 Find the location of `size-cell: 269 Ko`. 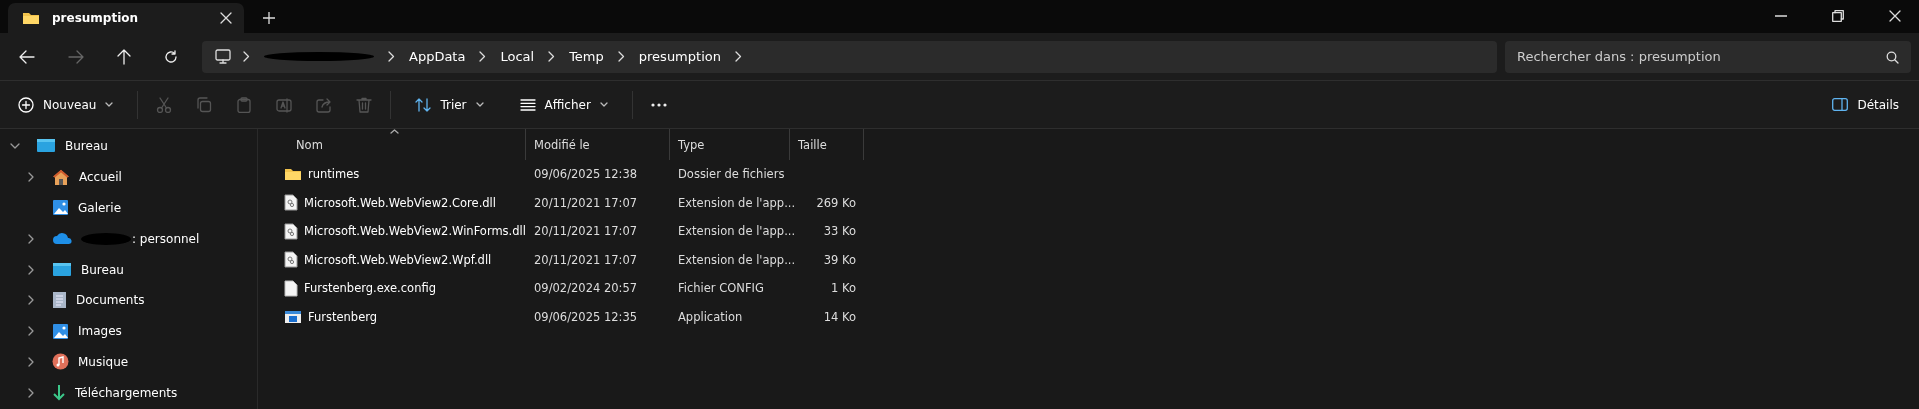

size-cell: 269 Ko is located at coordinates (836, 202).